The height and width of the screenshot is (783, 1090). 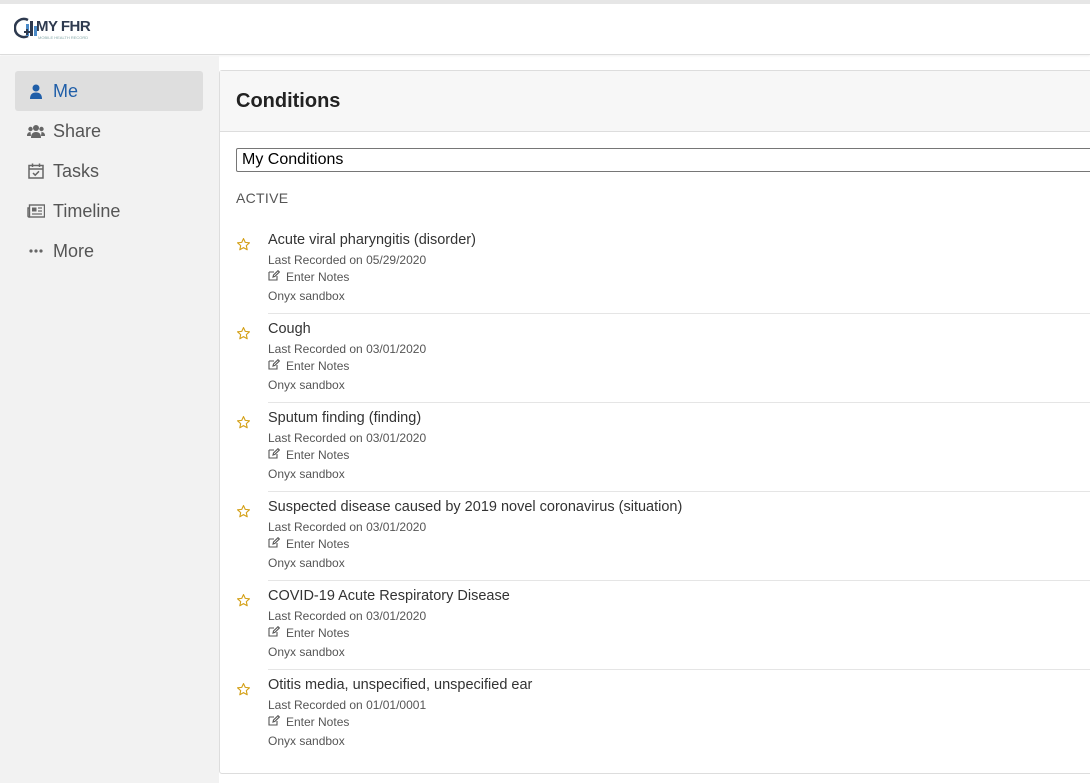 I want to click on sidebar-item-timeline: Timeline, so click(x=109, y=211).